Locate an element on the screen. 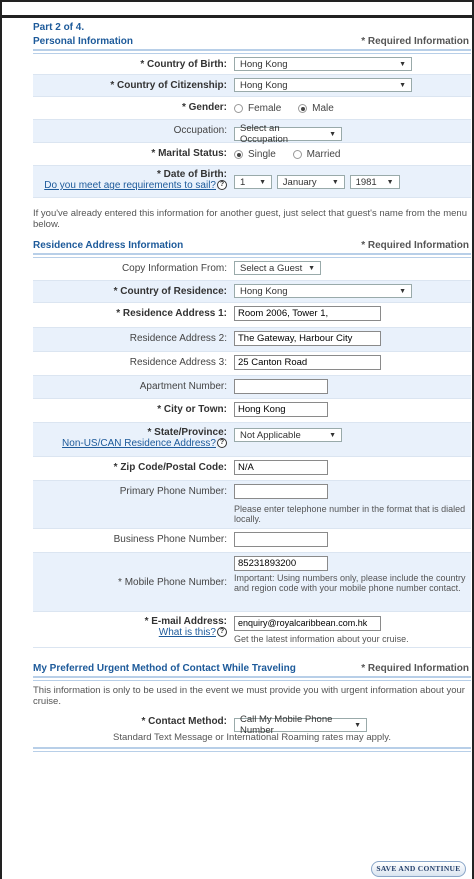 The height and width of the screenshot is (879, 474). address-2-input: The Gateway, Harbour City is located at coordinates (307, 338).